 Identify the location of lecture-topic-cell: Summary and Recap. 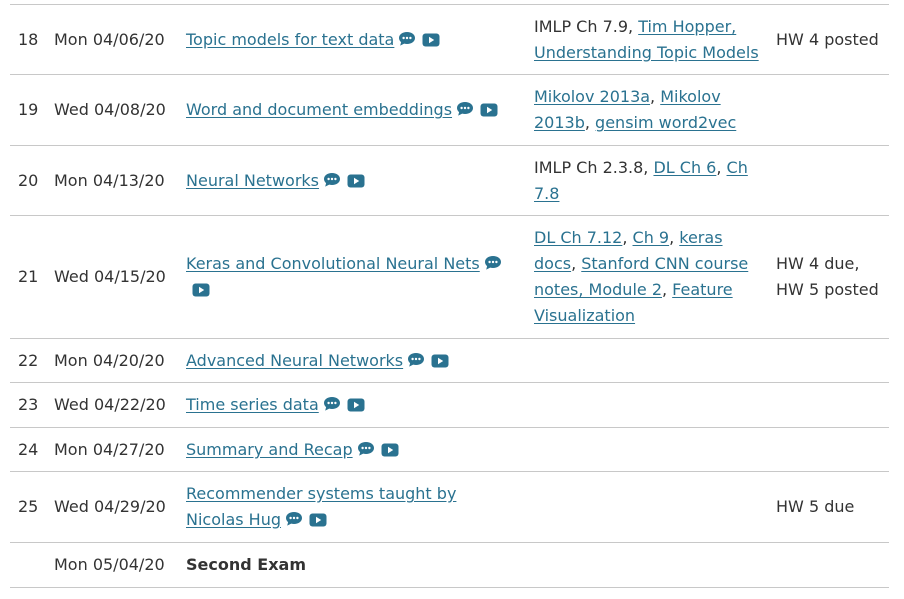
(352, 450).